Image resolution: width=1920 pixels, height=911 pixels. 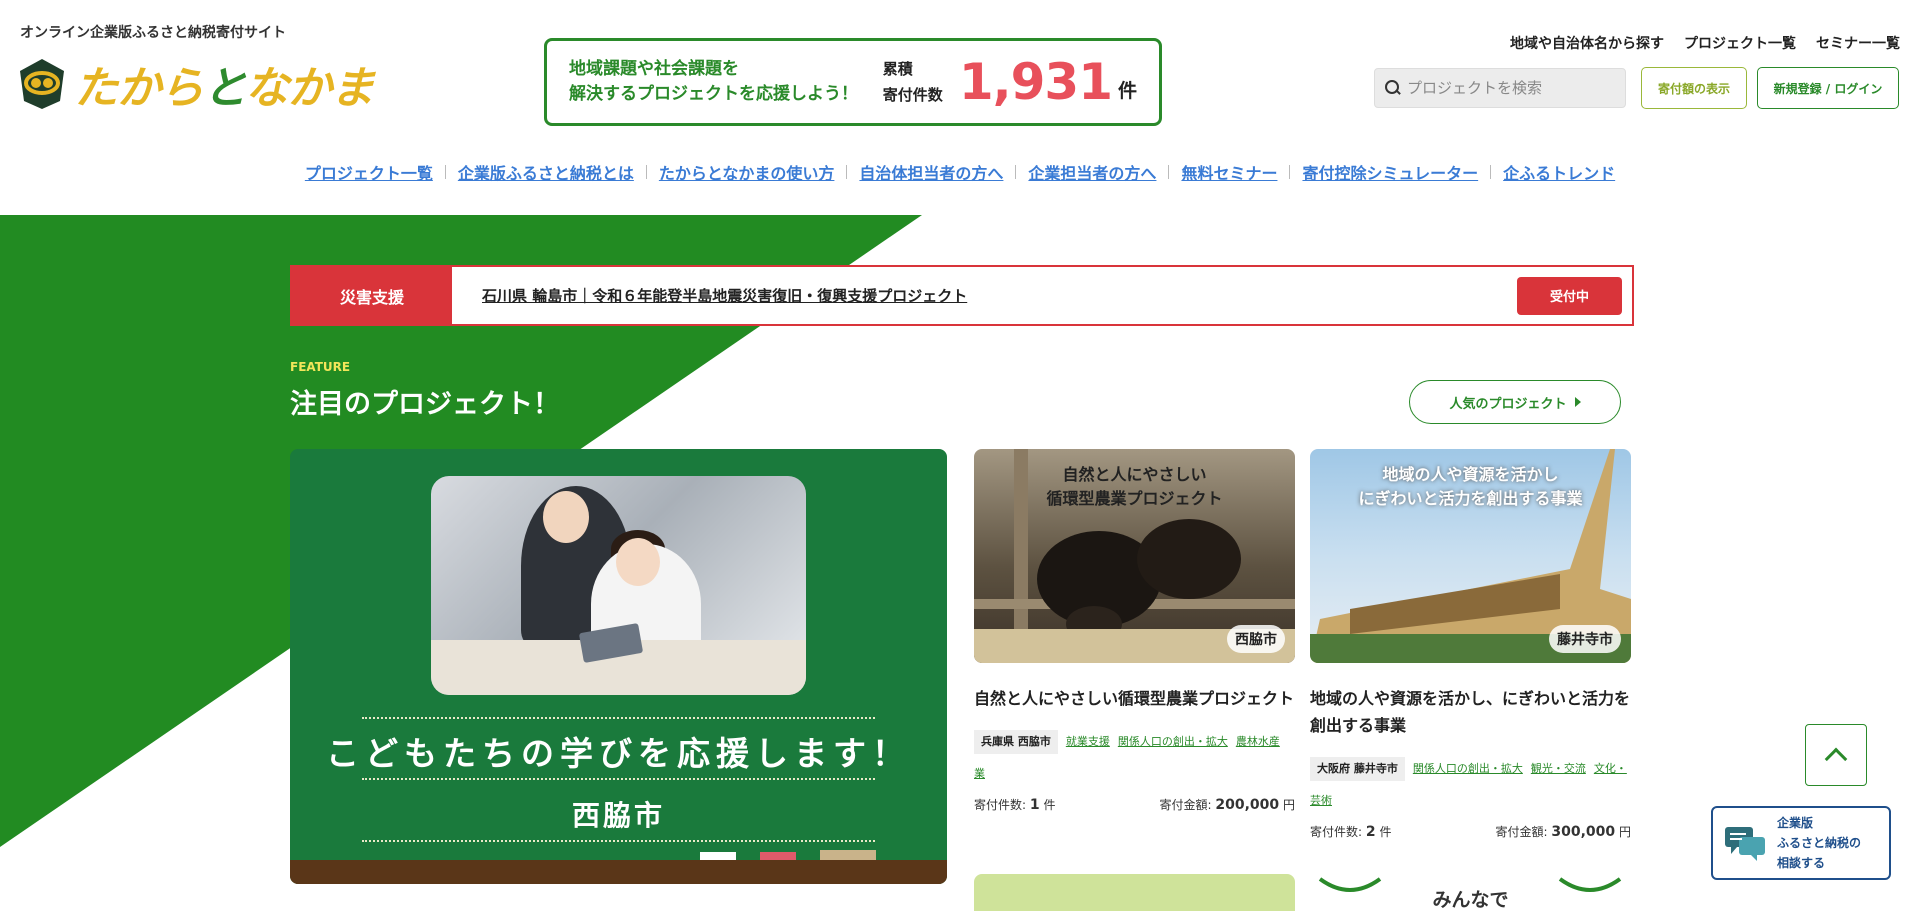 I want to click on donation-count-value: 1, so click(x=1034, y=805).